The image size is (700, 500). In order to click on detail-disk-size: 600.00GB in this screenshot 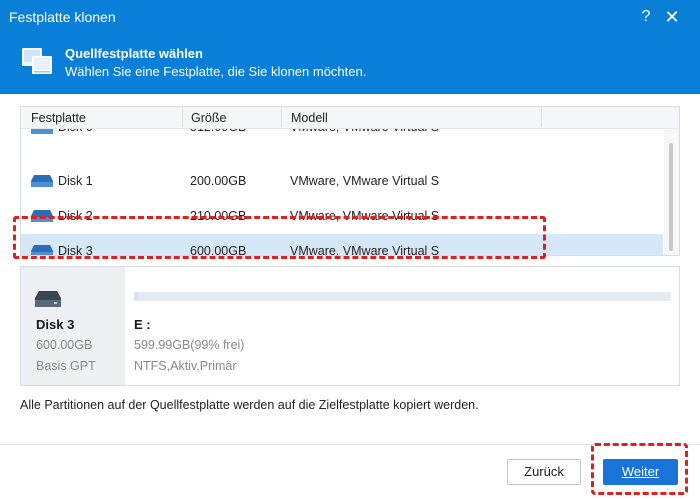, I will do `click(64, 345)`.